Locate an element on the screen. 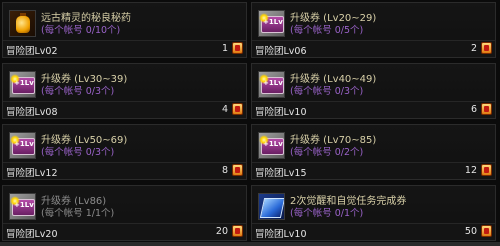 The width and height of the screenshot is (500, 246). awakening-ticket-icon is located at coordinates (271, 206).